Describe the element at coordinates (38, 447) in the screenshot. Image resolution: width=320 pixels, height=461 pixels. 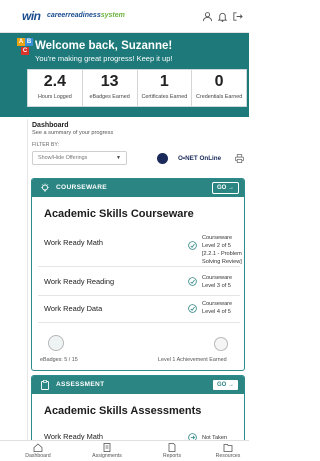
I see `home-icon` at that location.